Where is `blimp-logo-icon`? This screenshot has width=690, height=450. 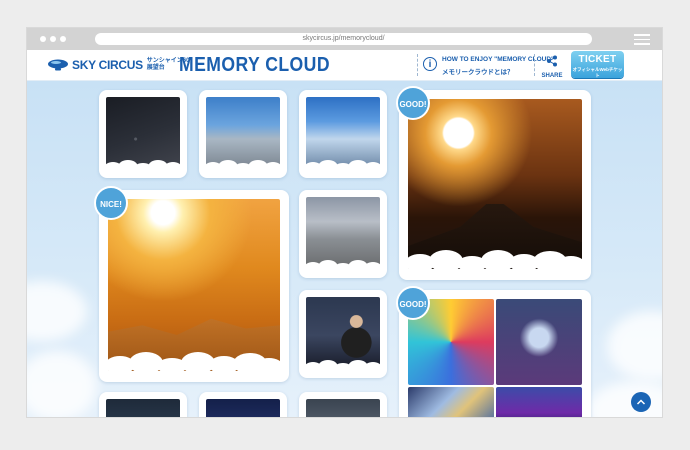 blimp-logo-icon is located at coordinates (58, 65).